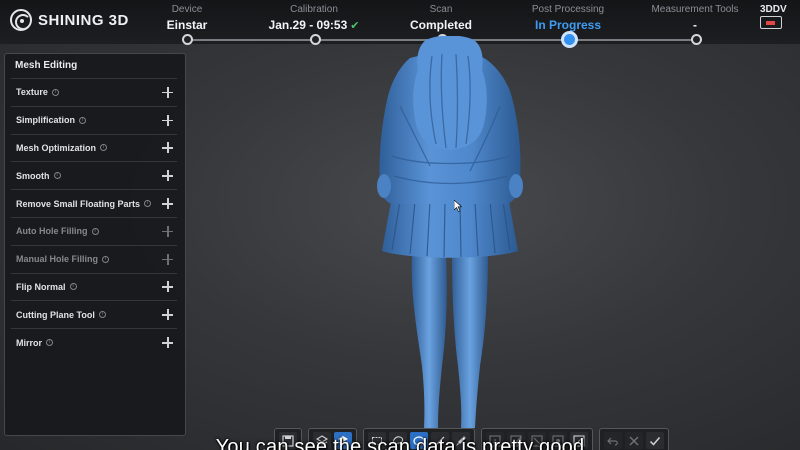 The image size is (800, 450). What do you see at coordinates (21, 20) in the screenshot?
I see `logo-icon` at bounding box center [21, 20].